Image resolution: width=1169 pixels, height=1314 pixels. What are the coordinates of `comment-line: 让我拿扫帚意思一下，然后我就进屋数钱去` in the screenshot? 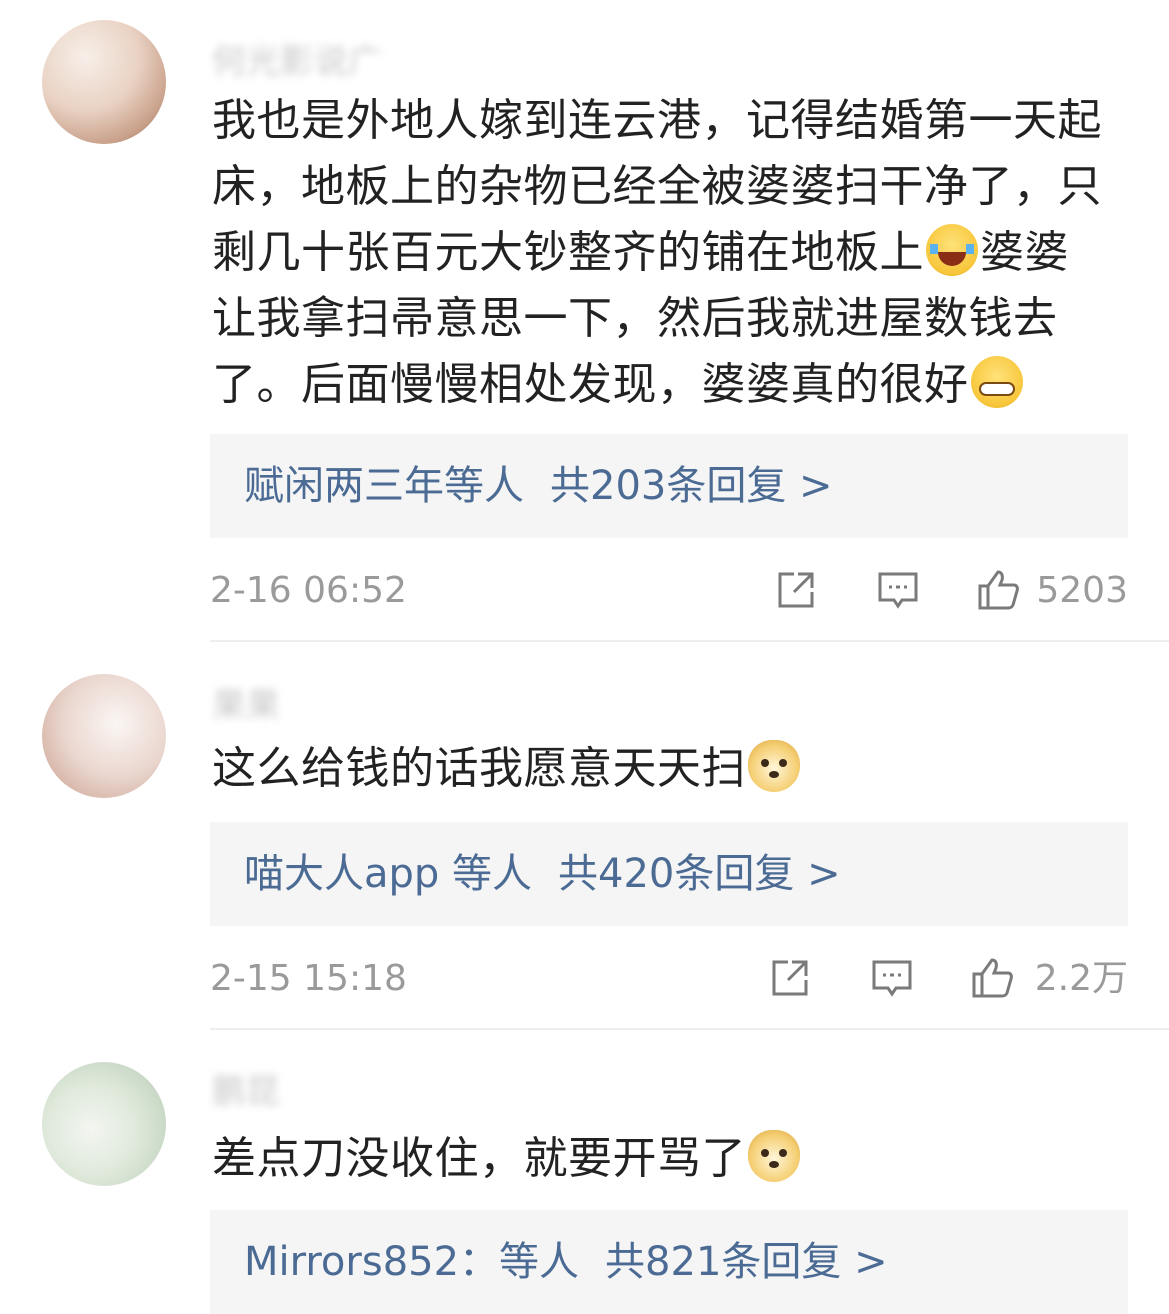 It's located at (635, 318).